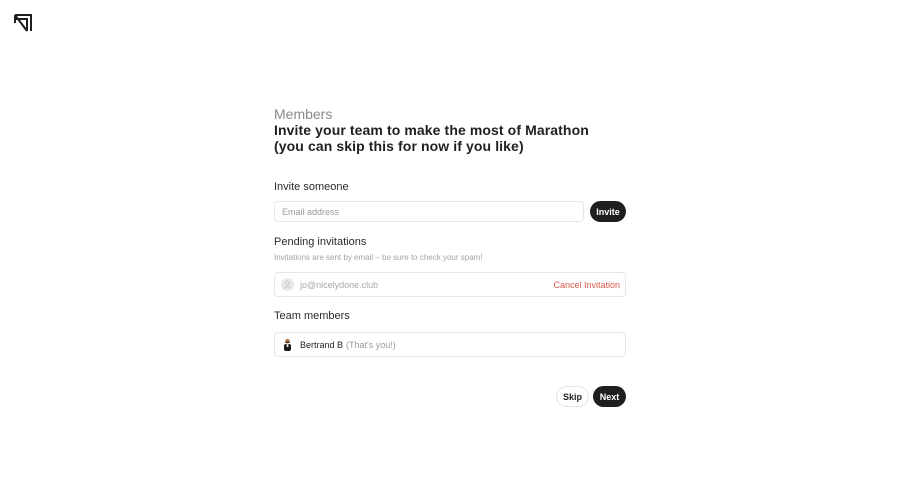  I want to click on cancel-invitation-button: Cancel Invitation, so click(586, 285).